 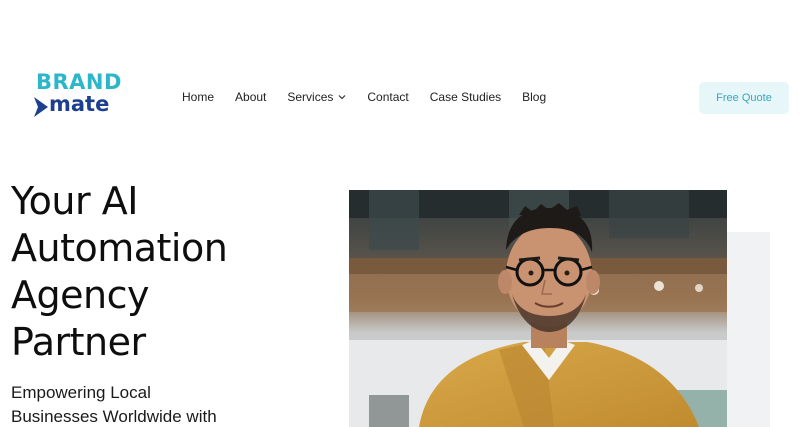 What do you see at coordinates (744, 98) in the screenshot?
I see `free-quote-button: Free Quote` at bounding box center [744, 98].